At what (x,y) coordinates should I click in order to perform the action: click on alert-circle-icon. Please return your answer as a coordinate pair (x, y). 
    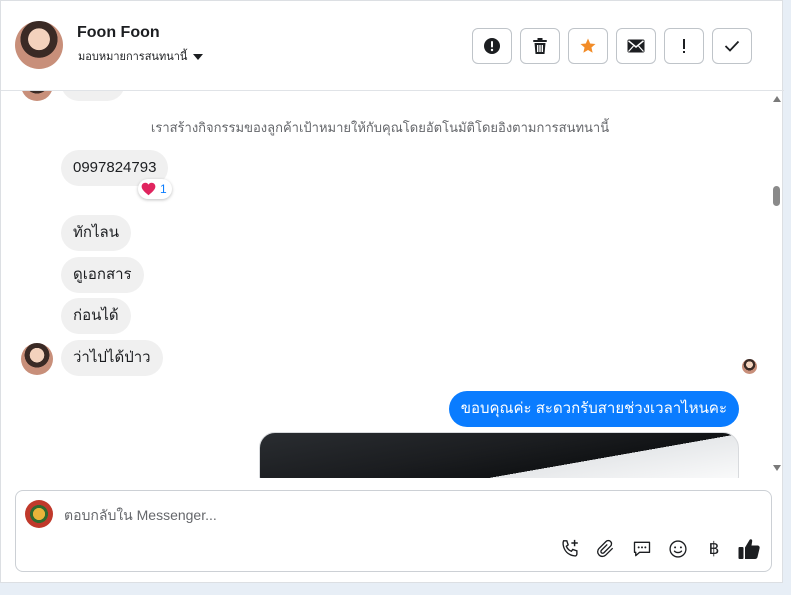
    Looking at the image, I should click on (492, 46).